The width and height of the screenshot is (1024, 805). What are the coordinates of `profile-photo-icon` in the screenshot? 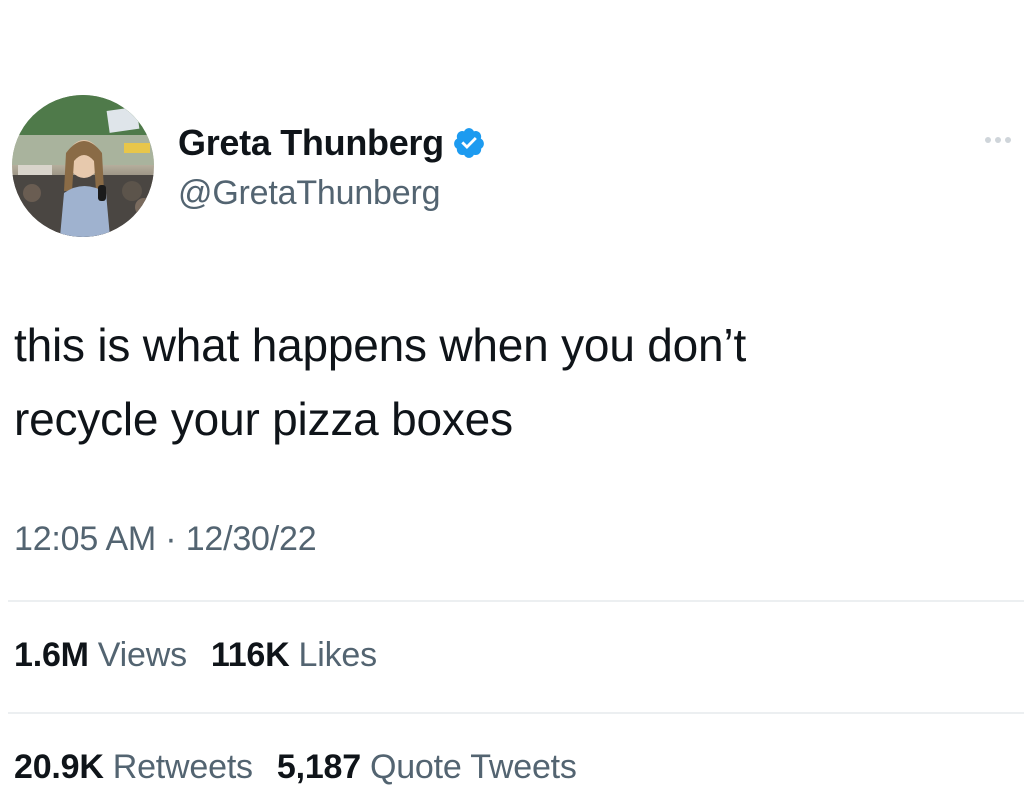 It's located at (83, 166).